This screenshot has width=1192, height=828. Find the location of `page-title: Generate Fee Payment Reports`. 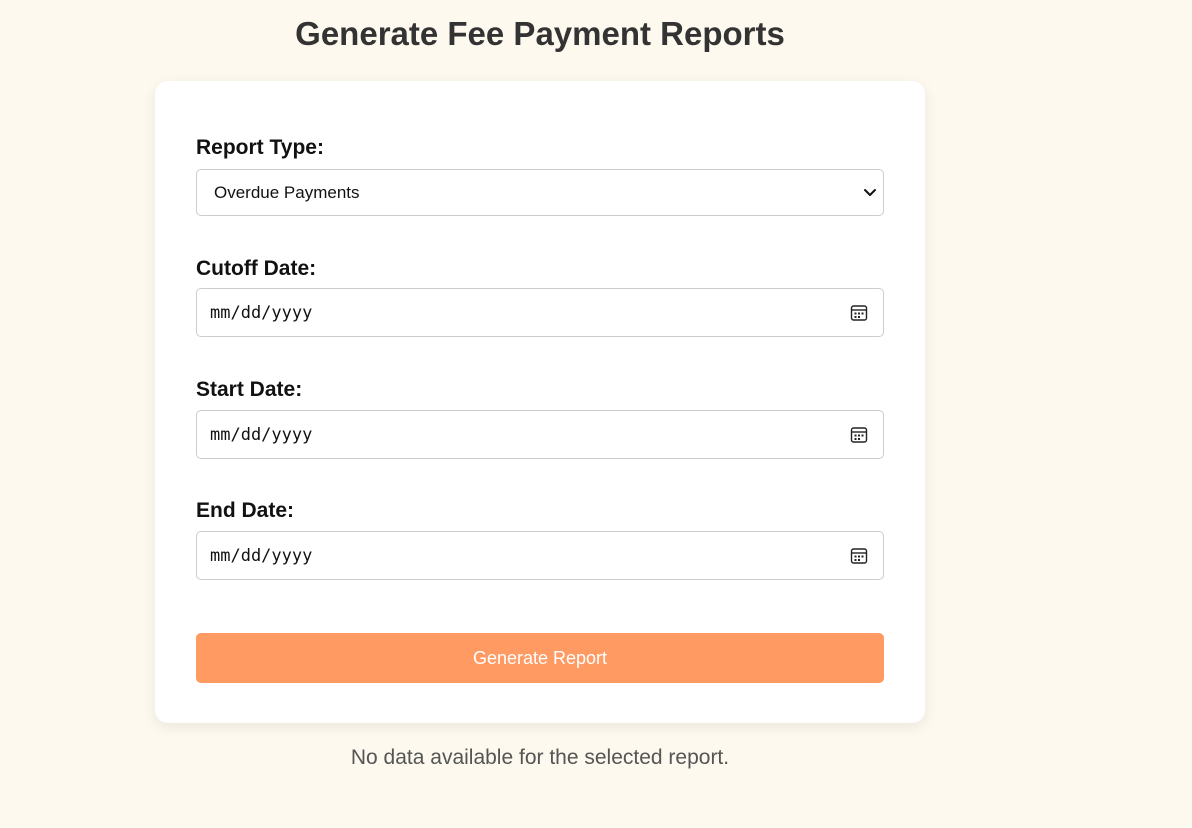

page-title: Generate Fee Payment Reports is located at coordinates (540, 33).